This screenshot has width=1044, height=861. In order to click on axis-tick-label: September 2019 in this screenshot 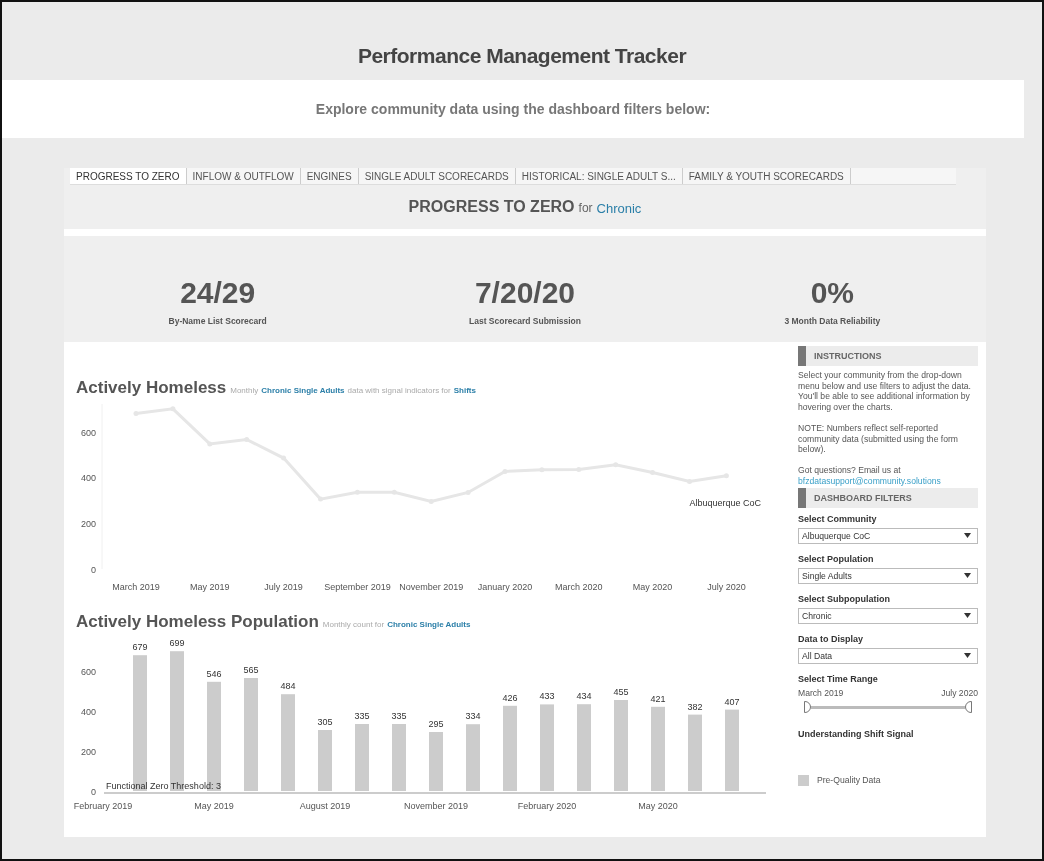, I will do `click(357, 587)`.